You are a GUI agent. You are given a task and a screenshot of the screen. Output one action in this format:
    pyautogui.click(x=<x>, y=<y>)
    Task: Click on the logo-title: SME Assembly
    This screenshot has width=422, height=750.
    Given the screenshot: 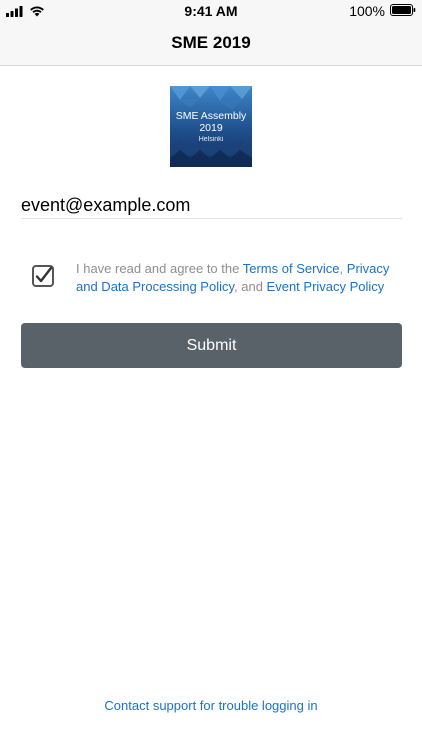 What is the action you would take?
    pyautogui.click(x=211, y=116)
    